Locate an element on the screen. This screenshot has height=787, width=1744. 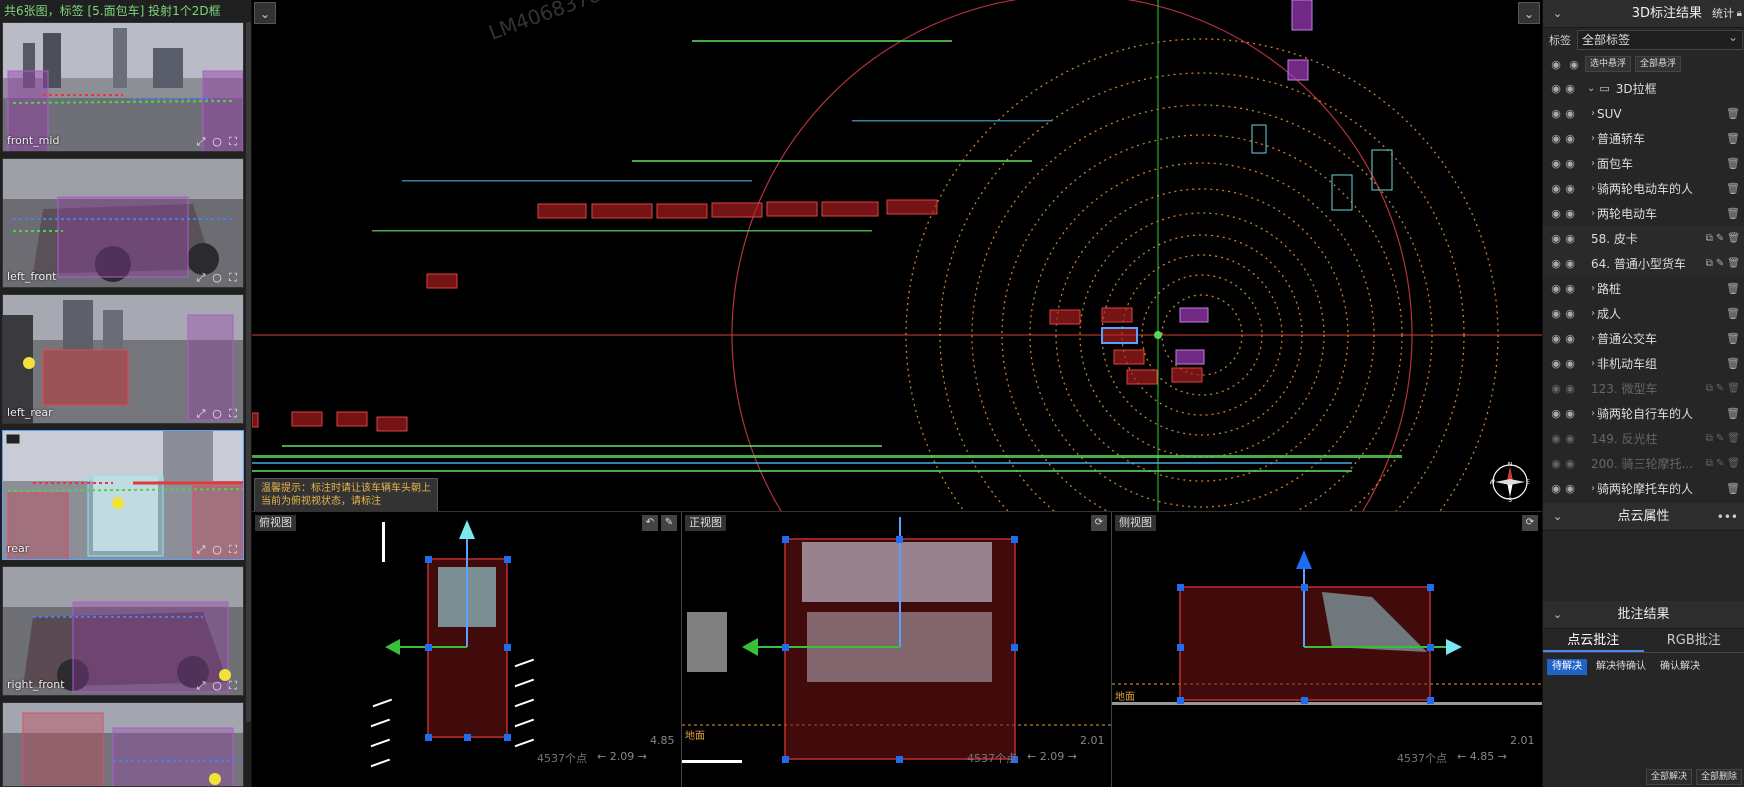
collapse-right-button: ⌄ is located at coordinates (1529, 13).